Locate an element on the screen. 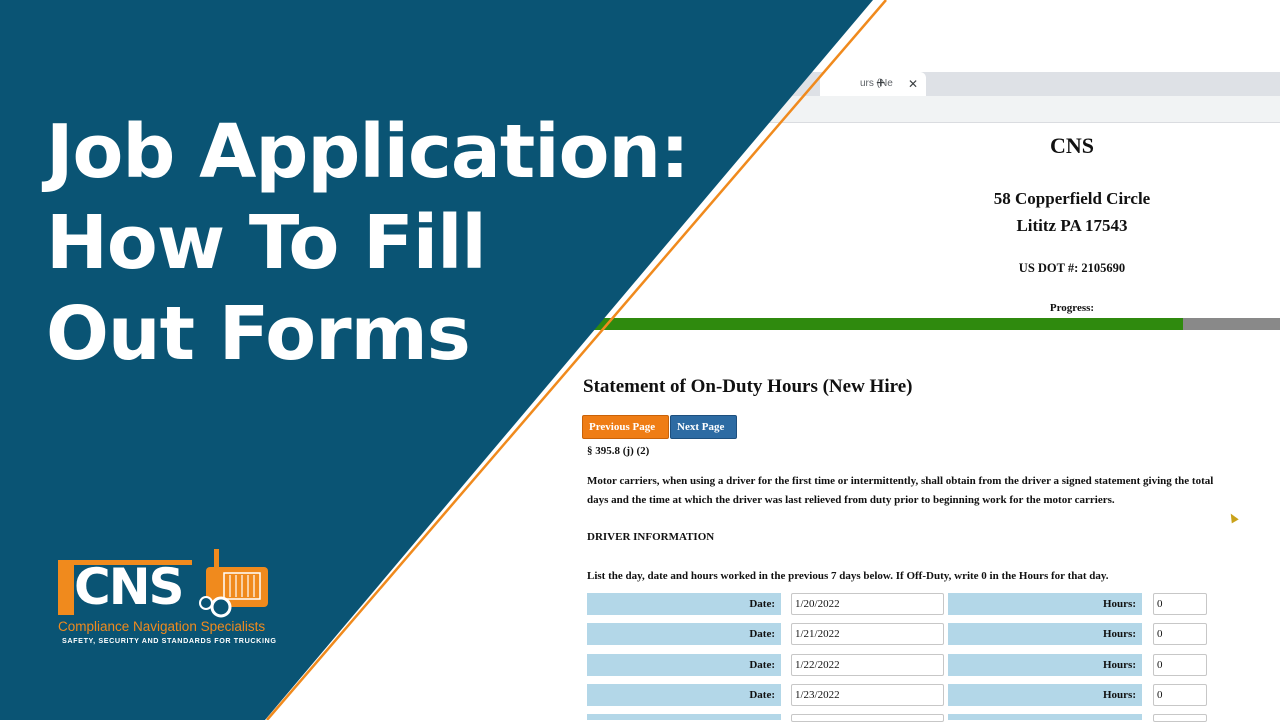 The image size is (1280, 722). address-line-1: 58 Copperfield Circle is located at coordinates (1072, 198).